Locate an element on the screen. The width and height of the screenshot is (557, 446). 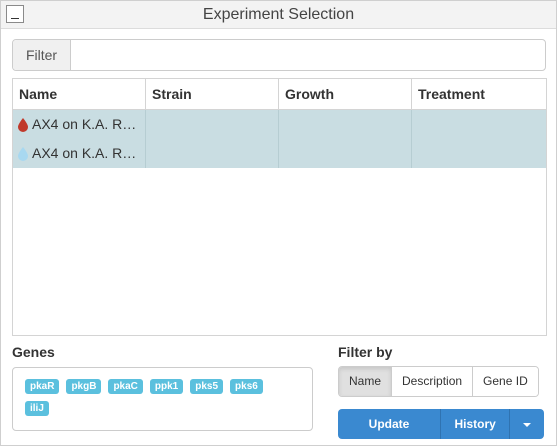
genes-tag-box: pkaR pkgB pkaC ppk1 pks5 pks6 iliJ is located at coordinates (162, 399).